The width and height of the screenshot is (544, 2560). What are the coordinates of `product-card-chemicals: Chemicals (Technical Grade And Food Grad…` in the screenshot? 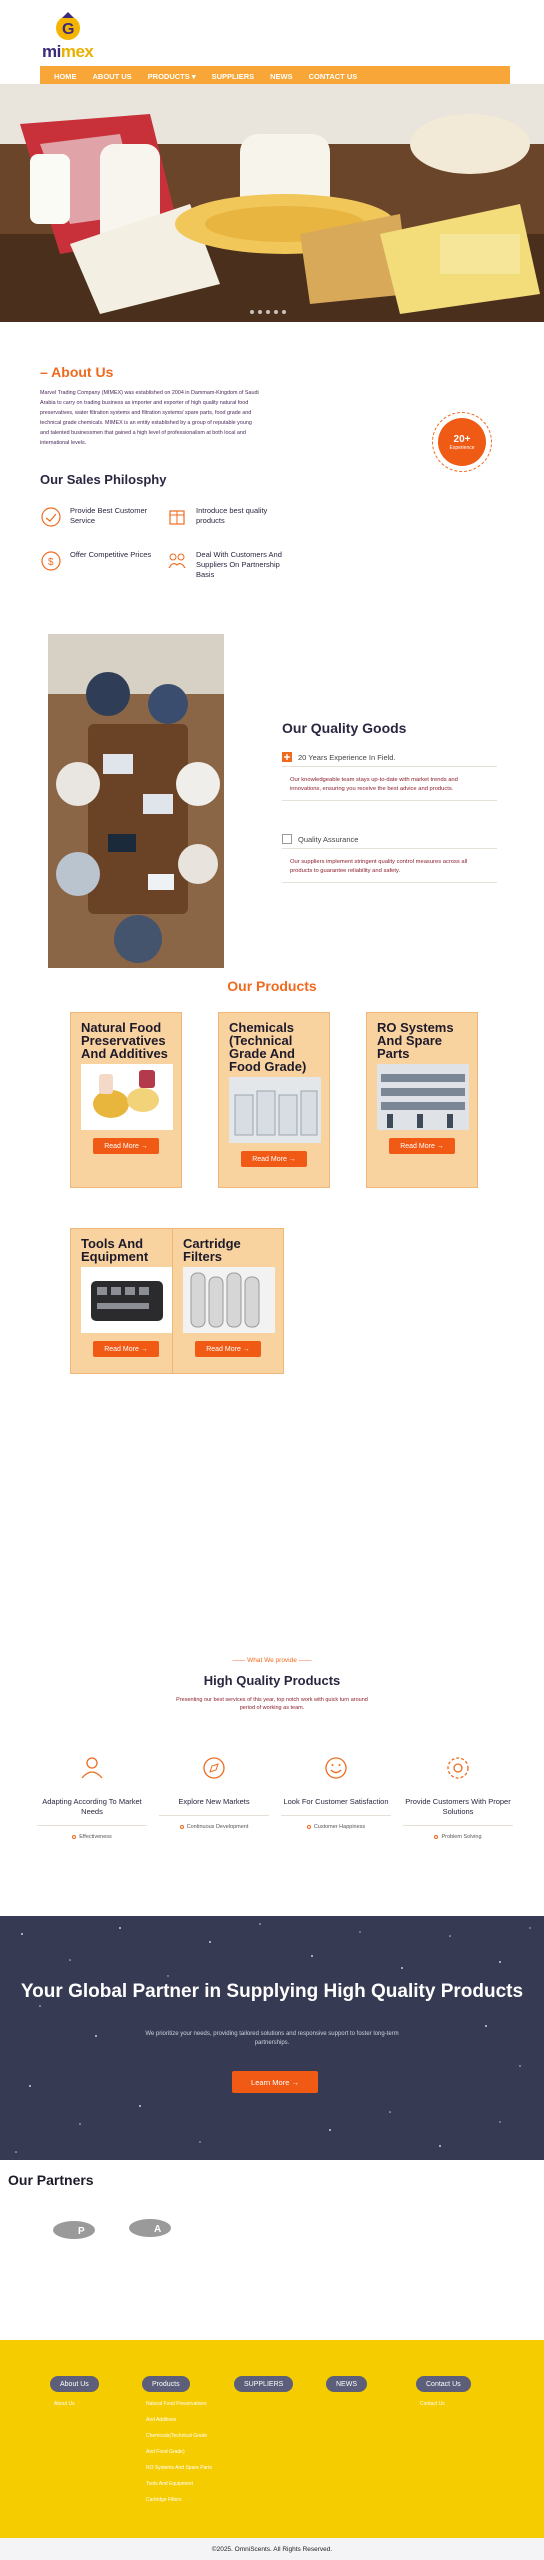 It's located at (274, 1100).